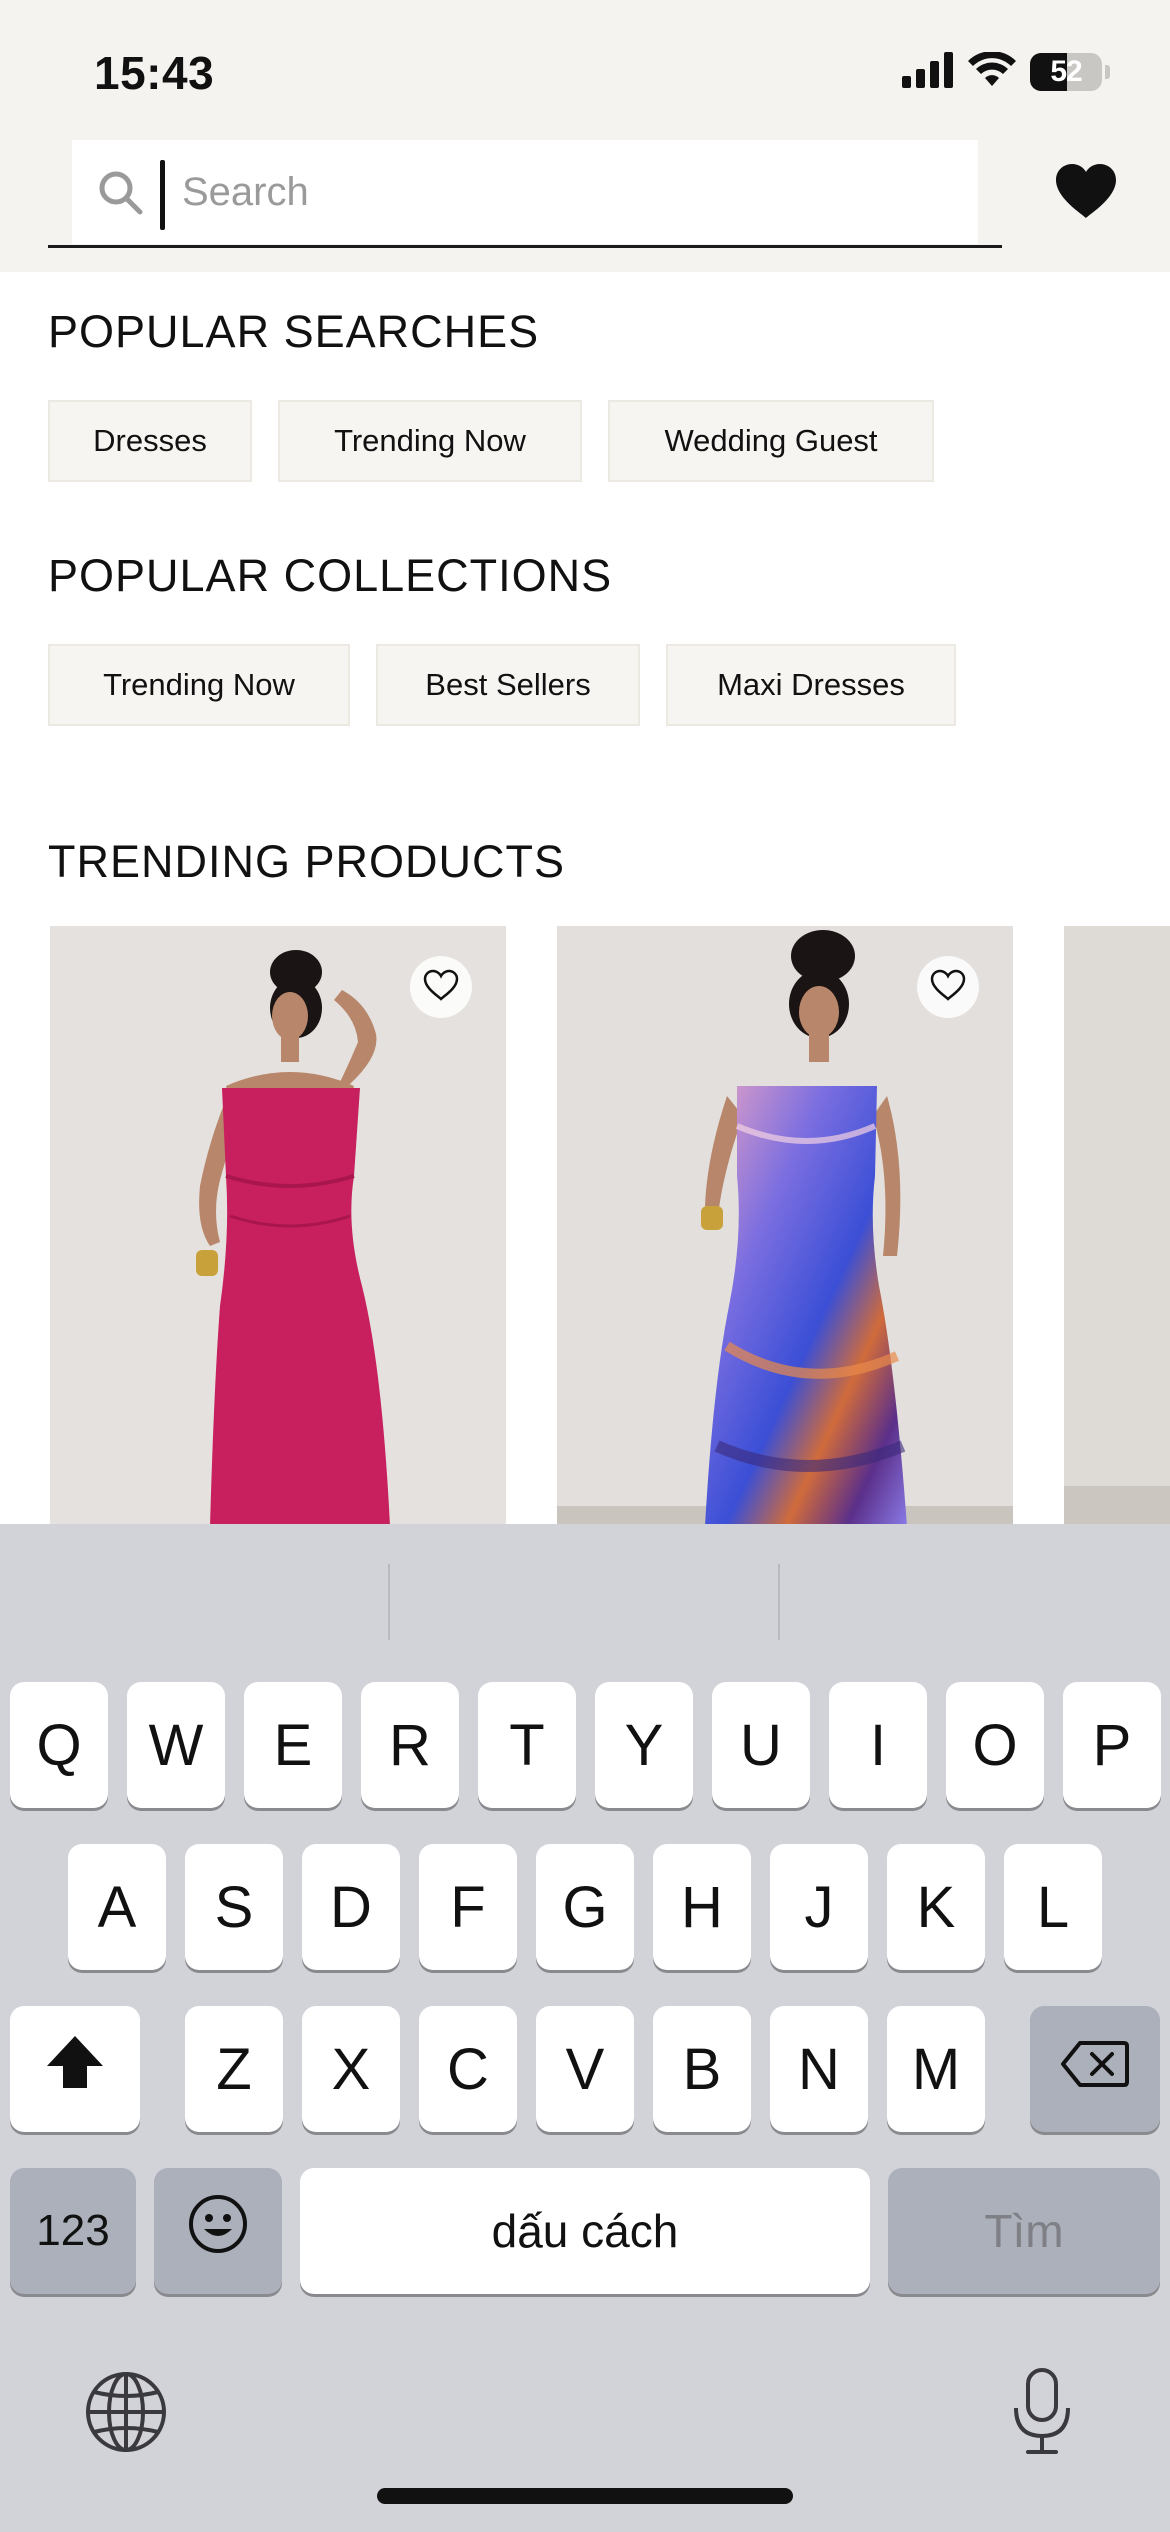 This screenshot has height=2532, width=1170. I want to click on key-y: Y, so click(644, 1745).